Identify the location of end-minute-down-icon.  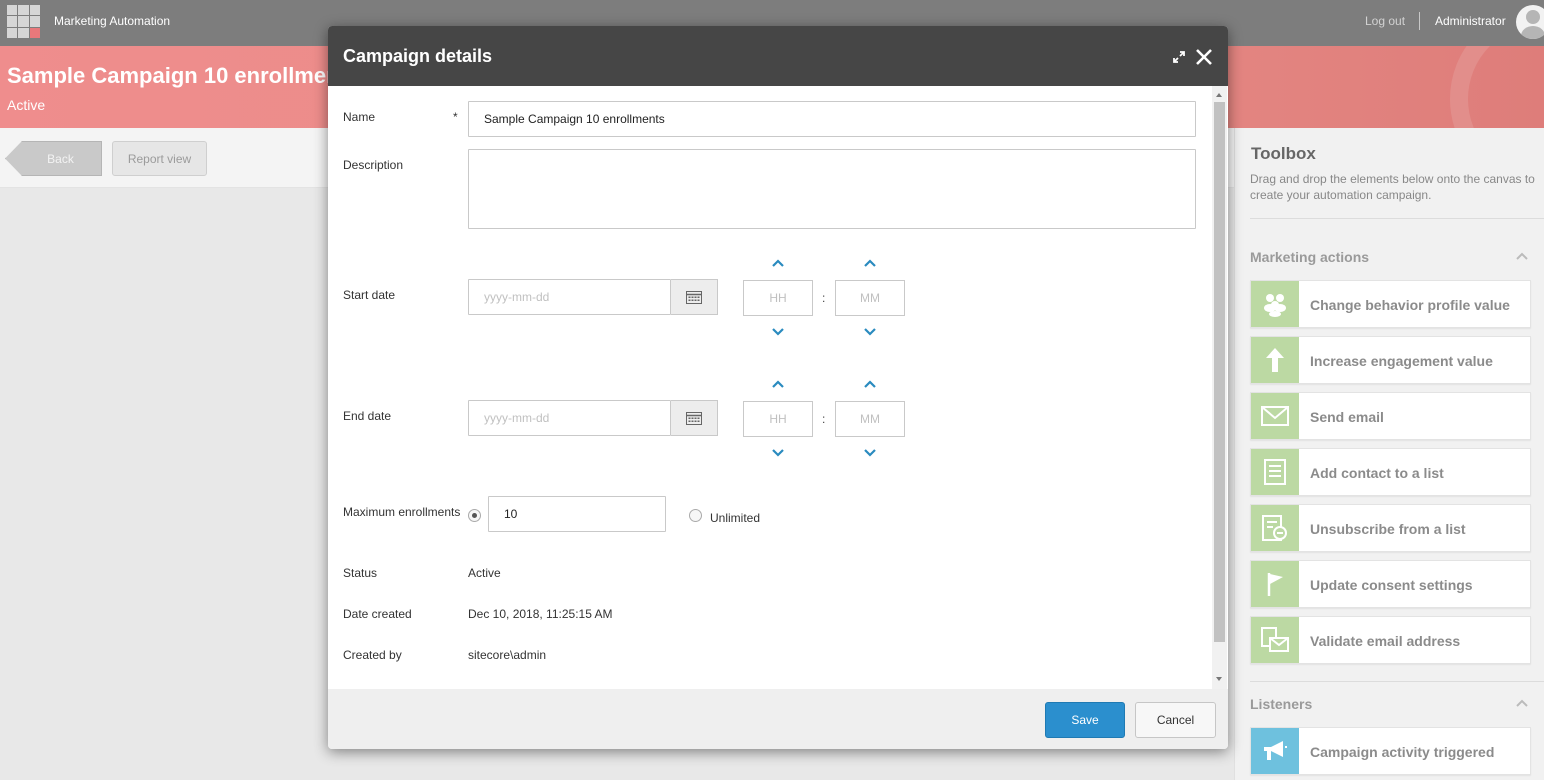
(870, 453).